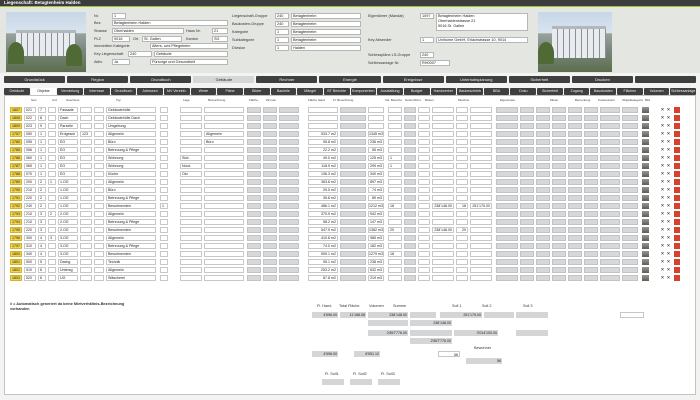 The width and height of the screenshot is (700, 400). I want to click on cell-vol: 340 m3, so click(376, 174).